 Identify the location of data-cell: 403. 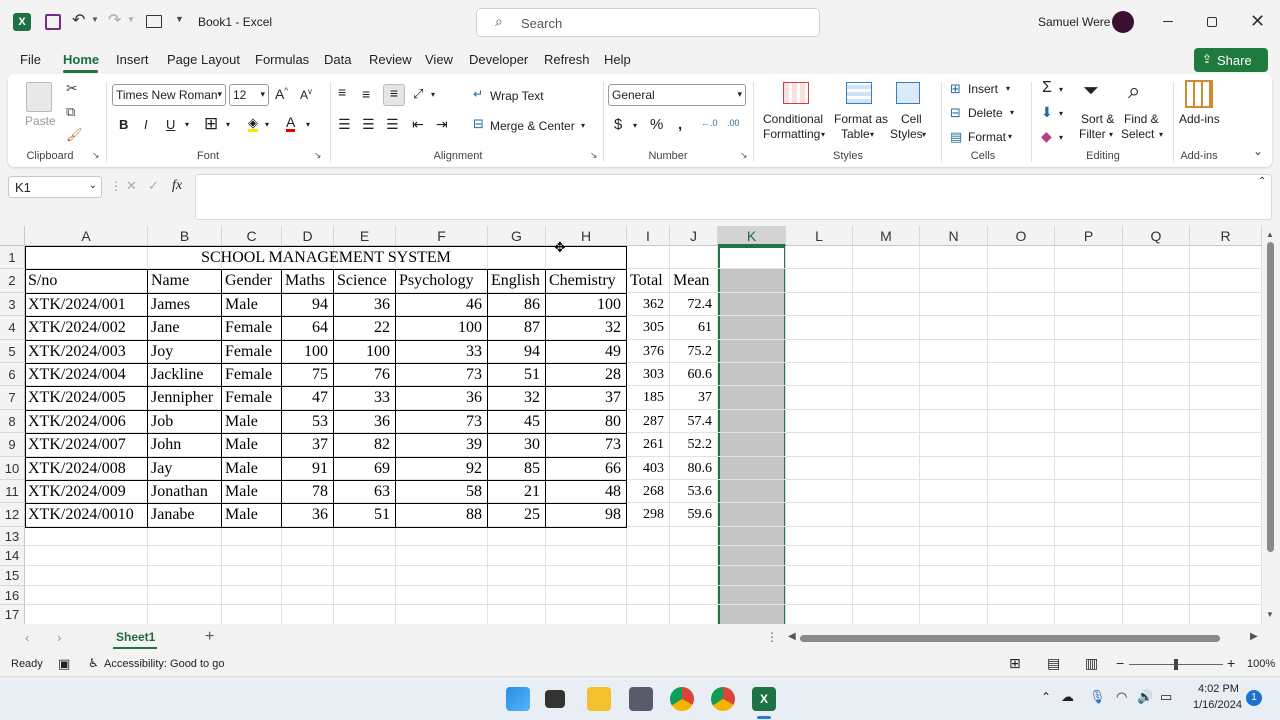
(648, 468).